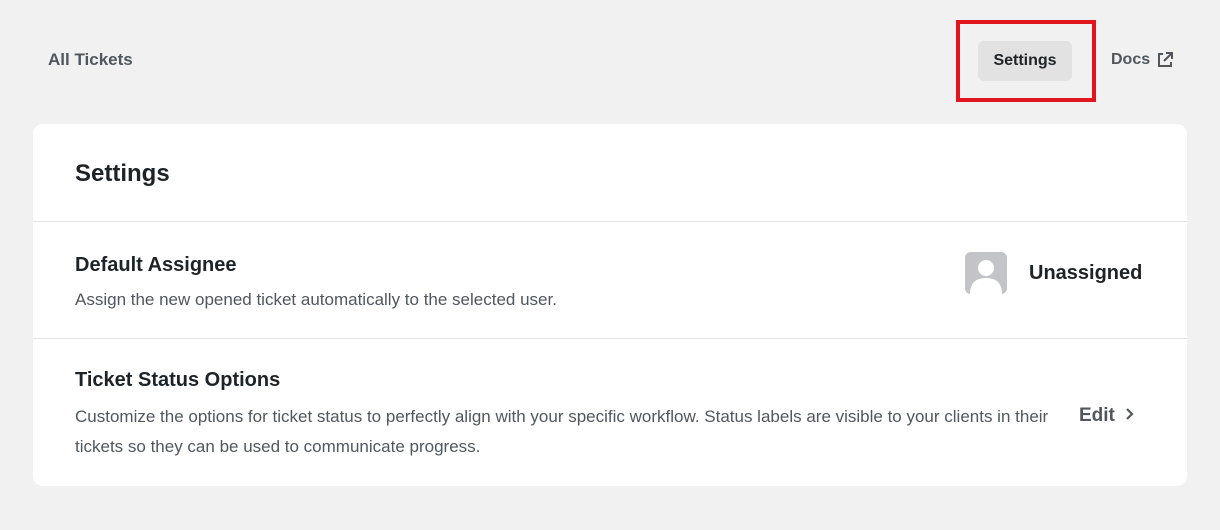 Image resolution: width=1220 pixels, height=530 pixels. Describe the element at coordinates (1130, 416) in the screenshot. I see `chevron-right-icon` at that location.